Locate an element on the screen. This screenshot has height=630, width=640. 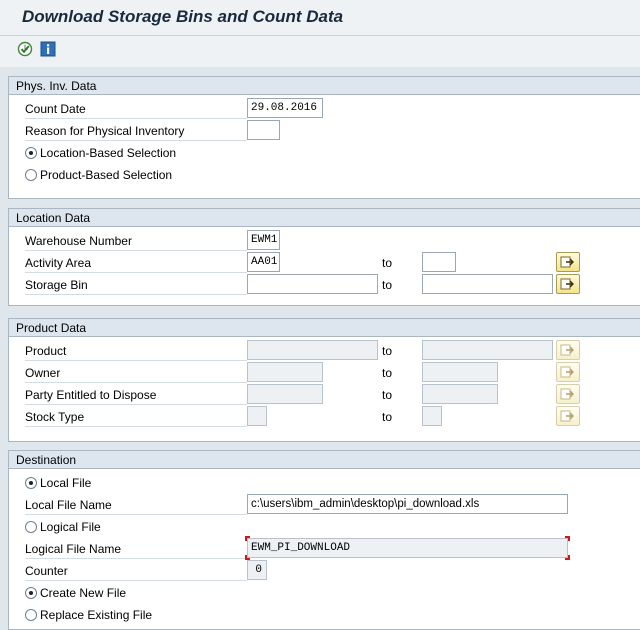
create-new-file-radio: Create New File is located at coordinates (75, 593).